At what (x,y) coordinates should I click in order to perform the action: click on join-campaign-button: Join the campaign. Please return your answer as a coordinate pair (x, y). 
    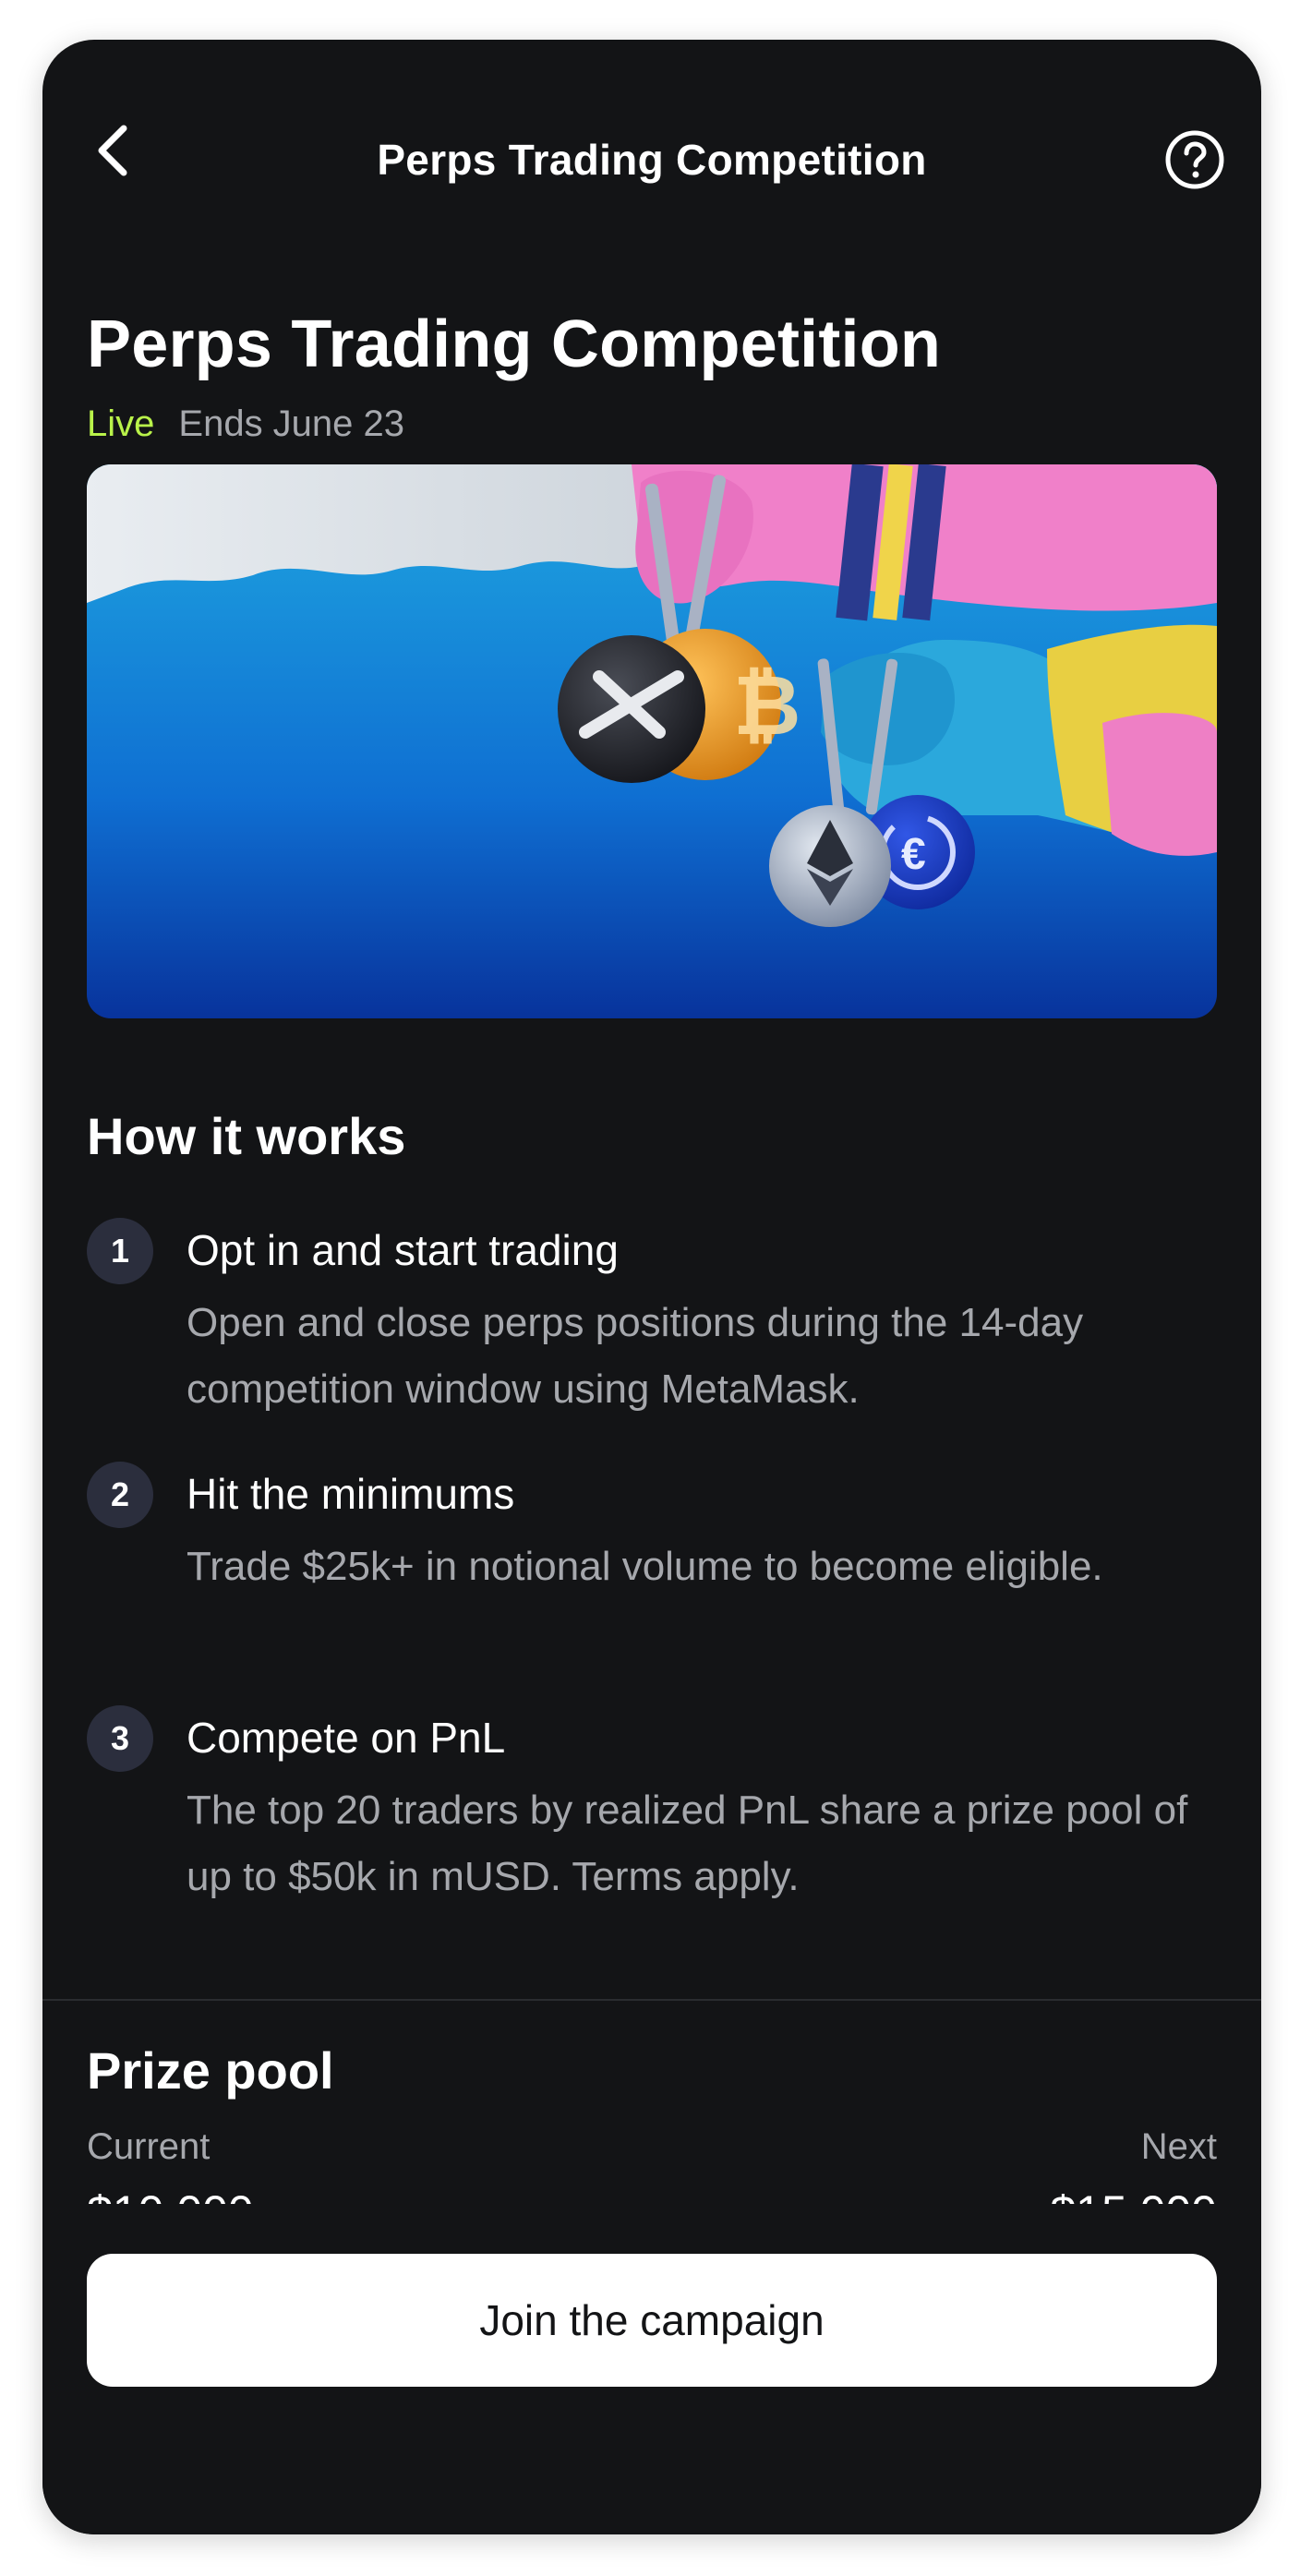
    Looking at the image, I should click on (652, 2320).